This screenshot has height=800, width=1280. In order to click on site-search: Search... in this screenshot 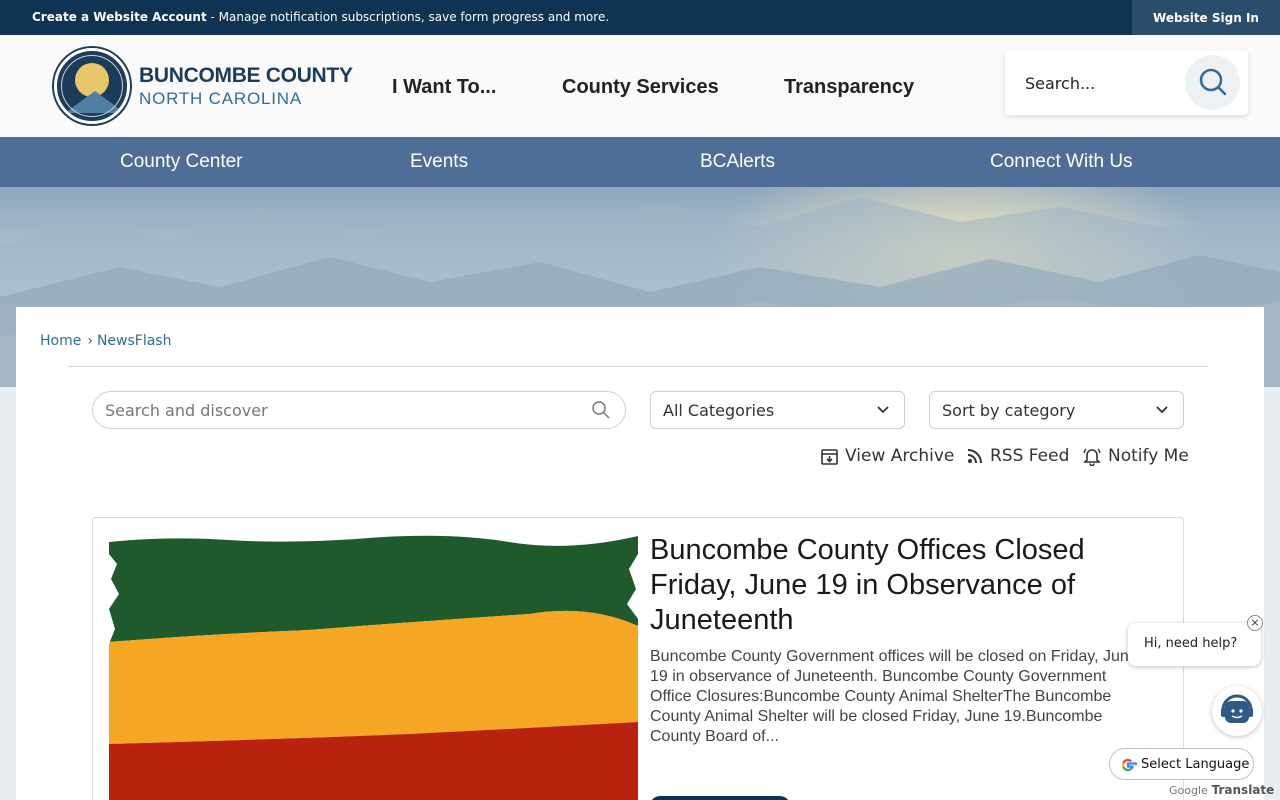, I will do `click(1126, 82)`.